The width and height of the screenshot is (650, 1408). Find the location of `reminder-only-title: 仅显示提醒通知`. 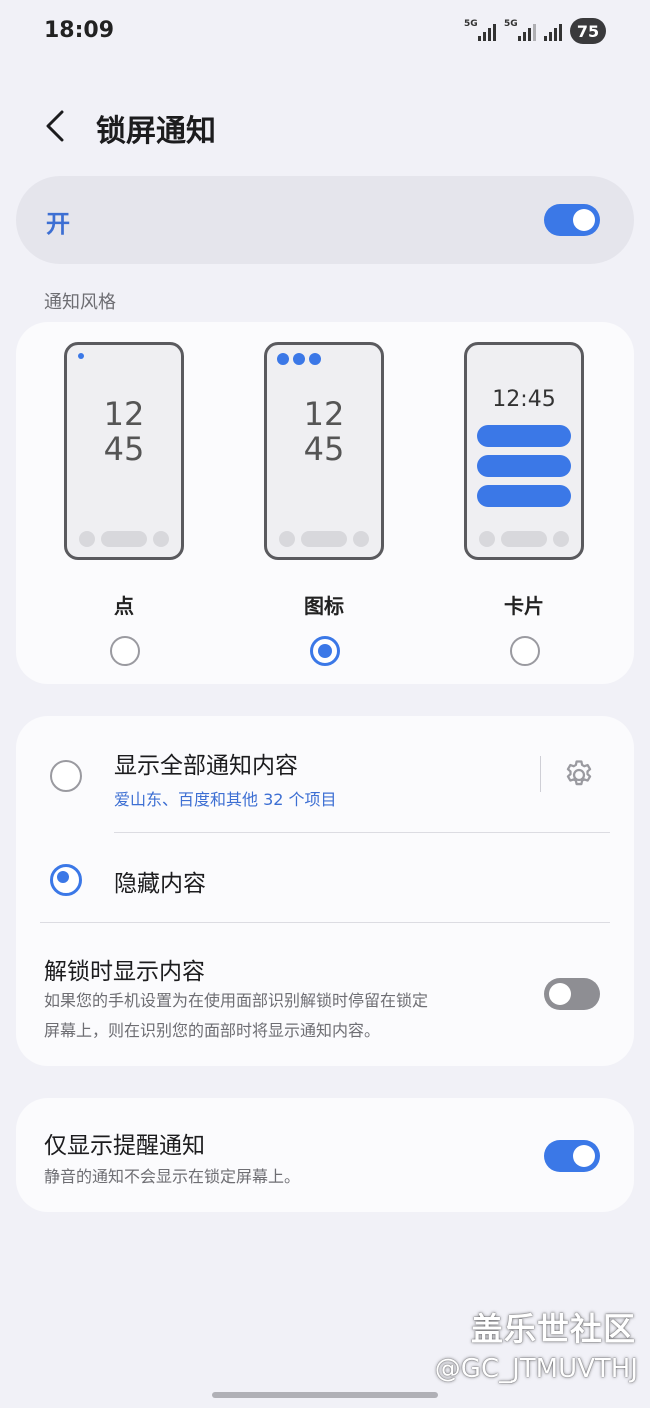

reminder-only-title: 仅显示提醒通知 is located at coordinates (124, 1146).